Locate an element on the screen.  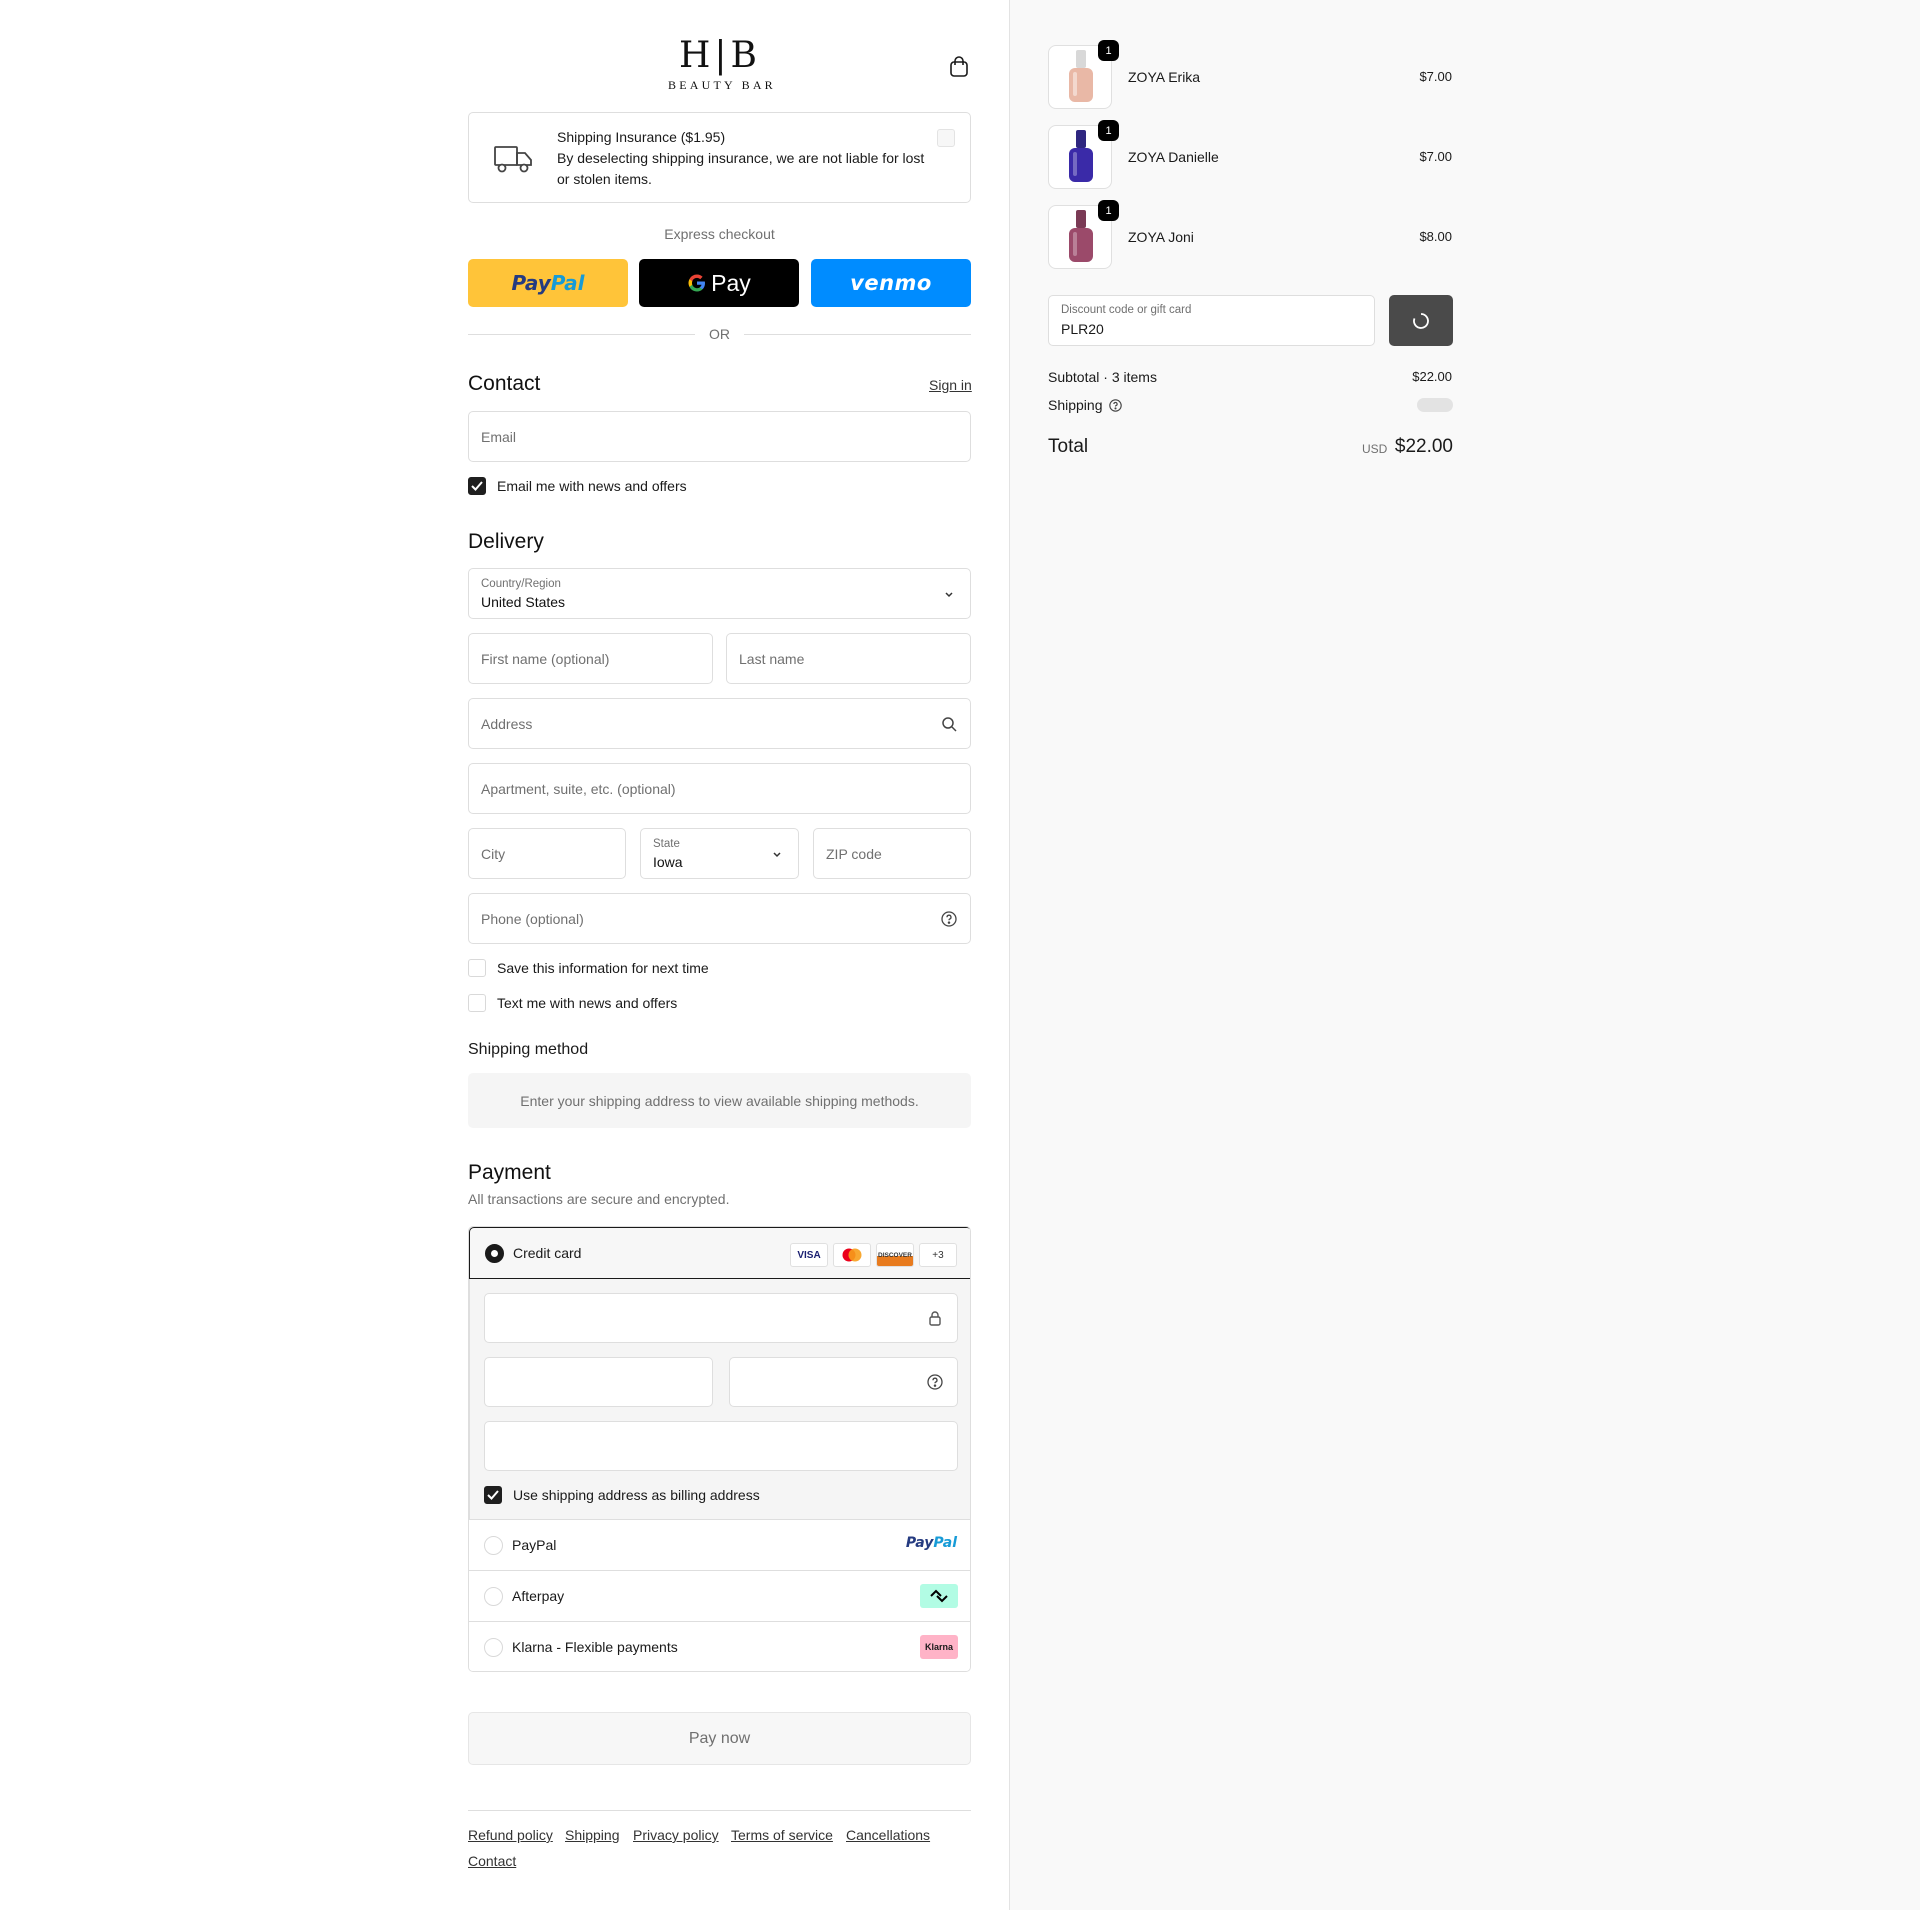
google-pay-button: Pay is located at coordinates (719, 283).